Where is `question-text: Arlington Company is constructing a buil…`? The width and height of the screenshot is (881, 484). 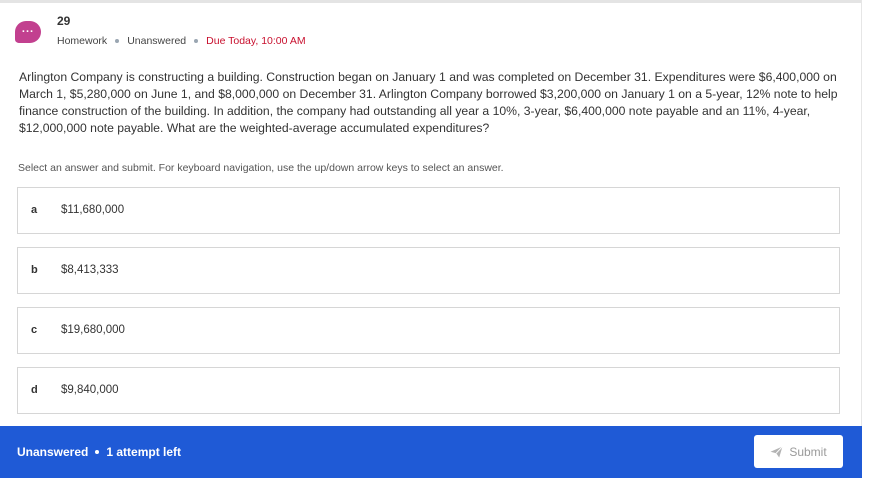 question-text: Arlington Company is constructing a buil… is located at coordinates (428, 102).